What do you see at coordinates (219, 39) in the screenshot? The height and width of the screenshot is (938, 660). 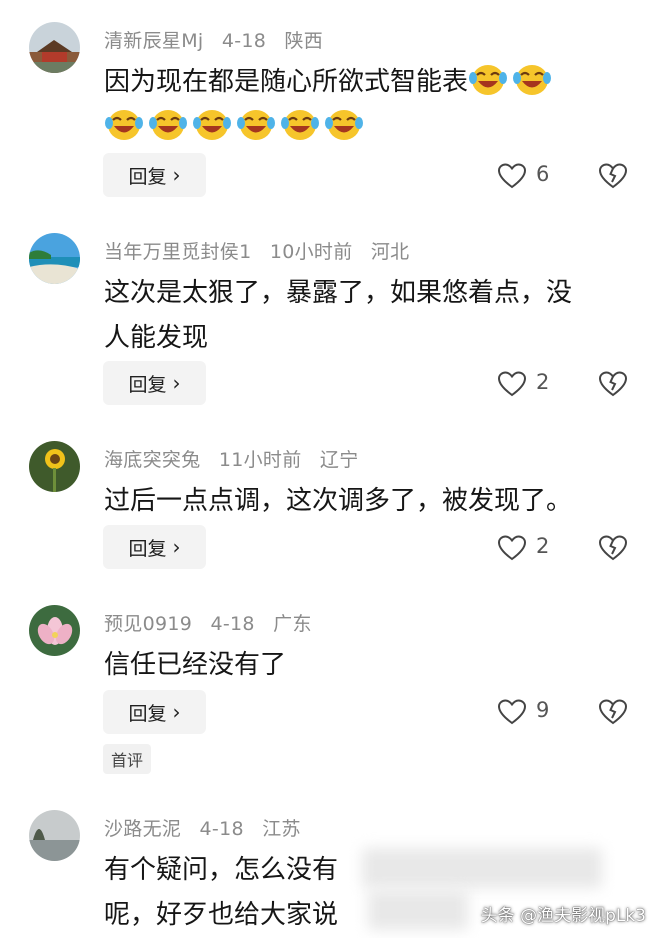 I see `comment-meta: 清新辰星Mj 4-18 陕西` at bounding box center [219, 39].